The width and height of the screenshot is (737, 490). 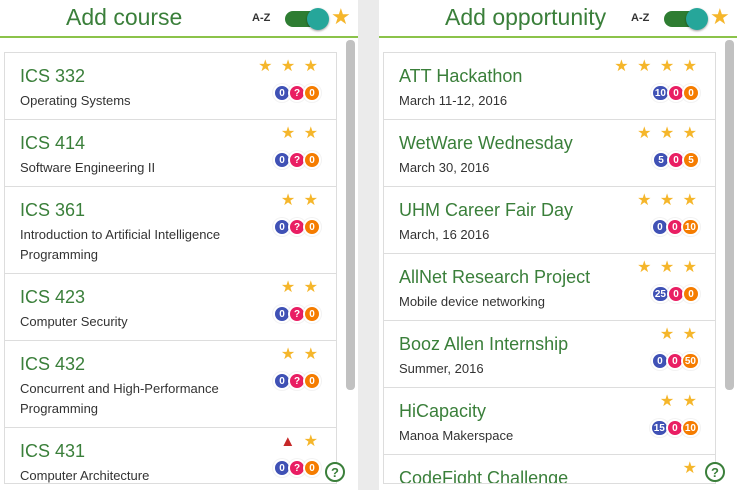 What do you see at coordinates (675, 361) in the screenshot?
I see `badge-group: 0 0 50` at bounding box center [675, 361].